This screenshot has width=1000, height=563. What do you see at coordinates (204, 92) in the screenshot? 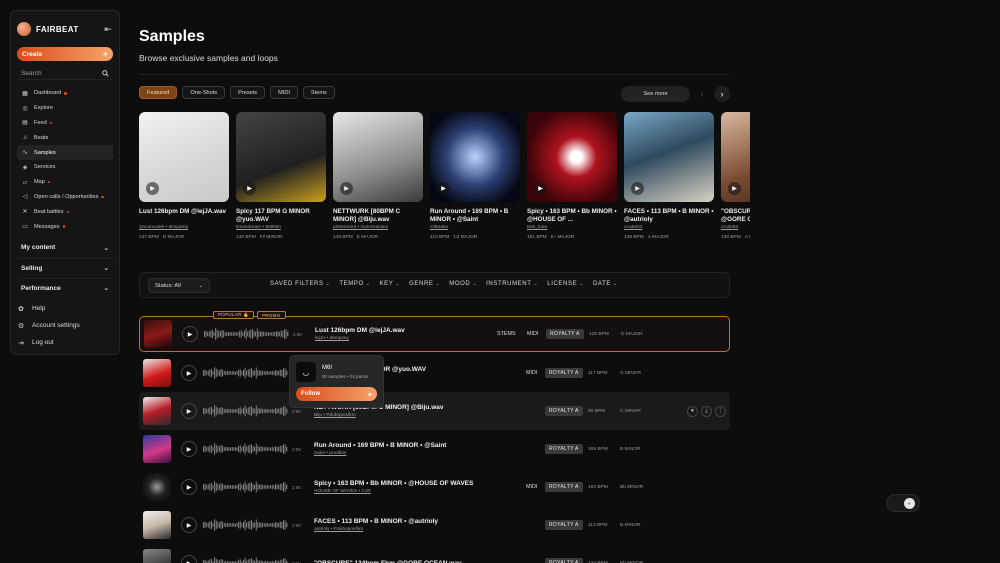
I see `chip-one-shots: One-Shots` at bounding box center [204, 92].